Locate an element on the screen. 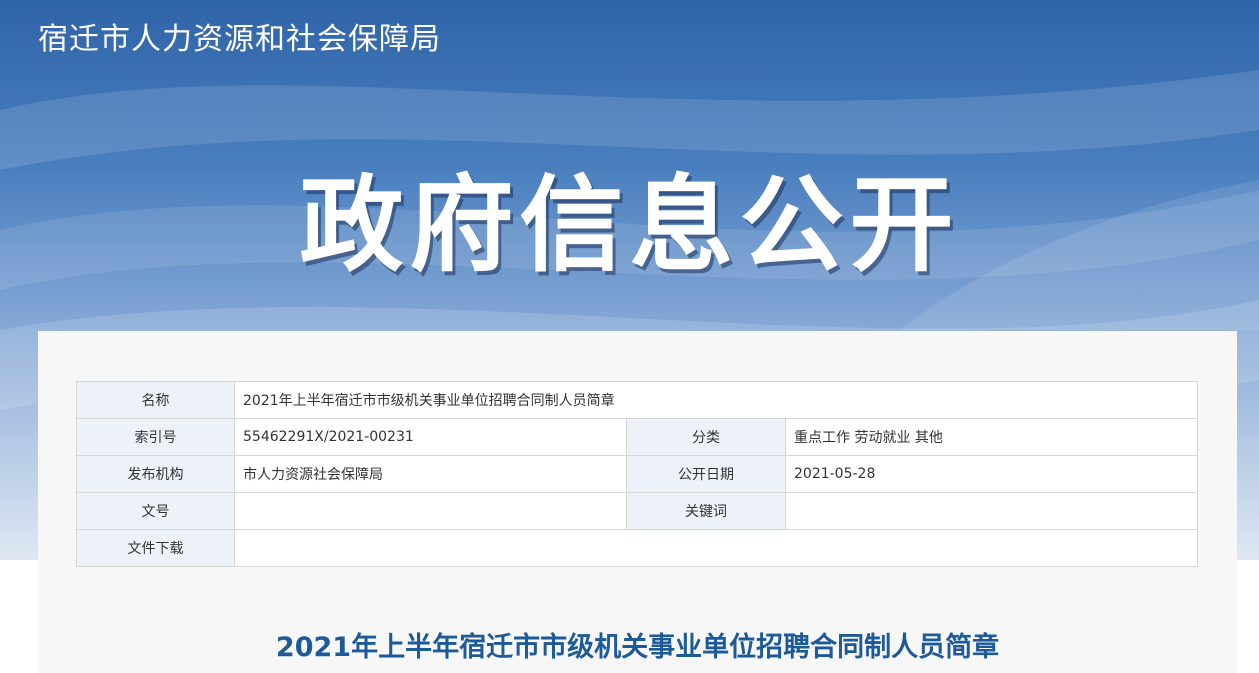 The image size is (1259, 673). site-title: 宿迁市人力资源和社会保障局 is located at coordinates (239, 36).